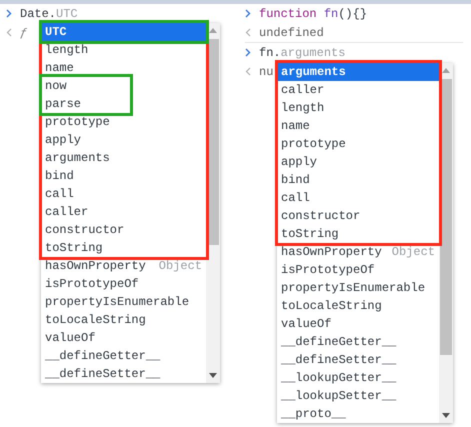 The image size is (471, 427). Describe the element at coordinates (266, 71) in the screenshot. I see `output-text: nu` at that location.